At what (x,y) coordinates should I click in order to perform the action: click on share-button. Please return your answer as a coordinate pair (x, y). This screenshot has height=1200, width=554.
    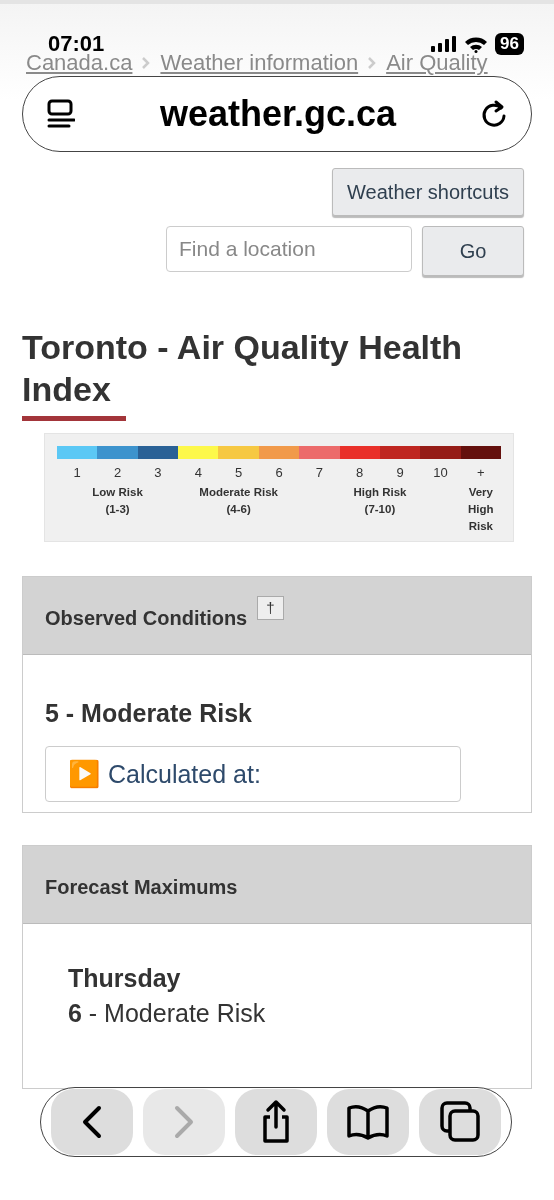
    Looking at the image, I should click on (276, 1122).